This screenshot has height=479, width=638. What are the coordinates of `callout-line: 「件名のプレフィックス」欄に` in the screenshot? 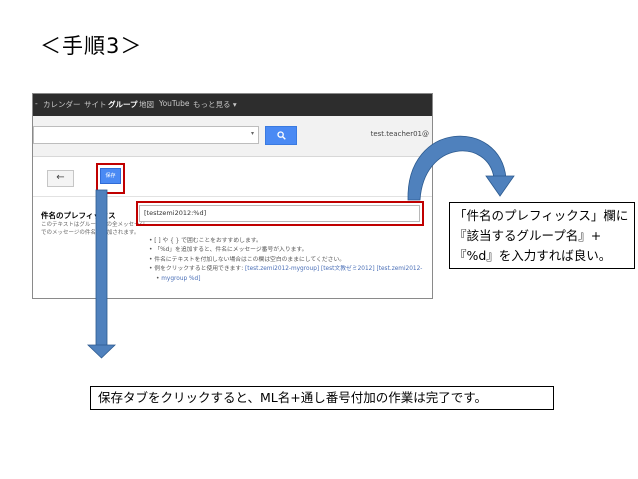 It's located at (541, 215).